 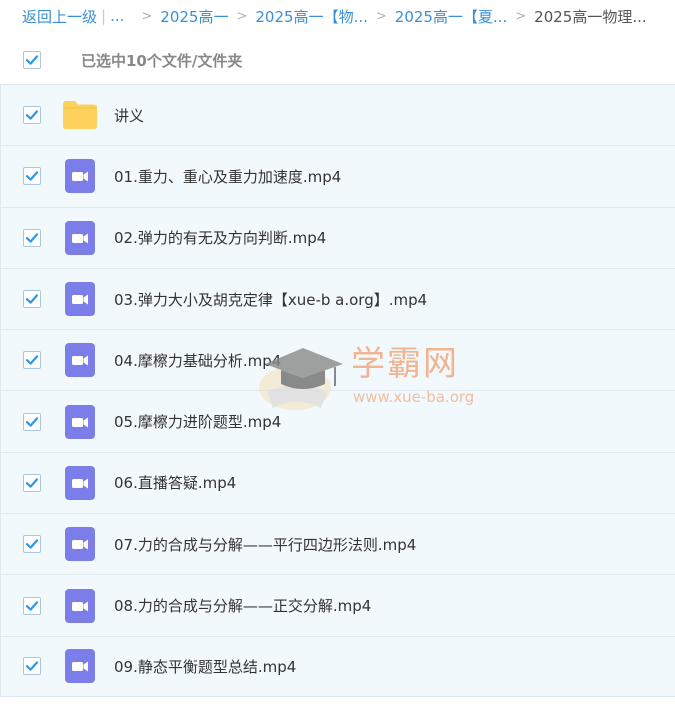 I want to click on list-item: 03.弹力大小及胡克定律【xue-b a.org】.mp4, so click(x=337, y=298).